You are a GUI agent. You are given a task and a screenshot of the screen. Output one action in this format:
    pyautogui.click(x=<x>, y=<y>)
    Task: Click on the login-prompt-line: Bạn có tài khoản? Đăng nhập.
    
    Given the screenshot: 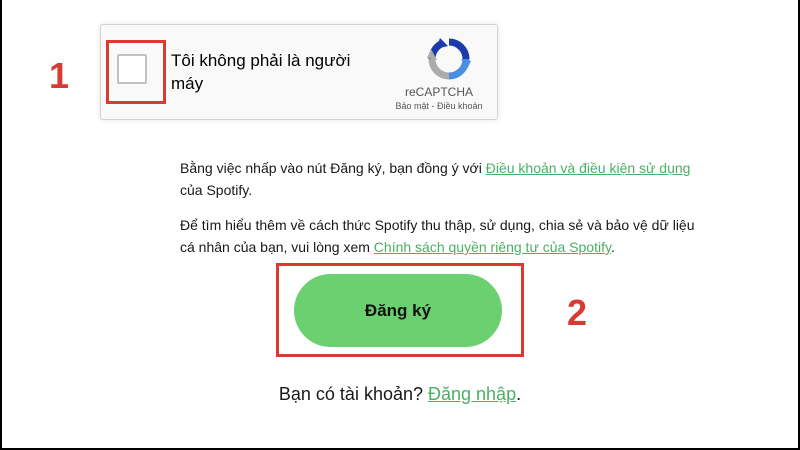 What is the action you would take?
    pyautogui.click(x=400, y=394)
    